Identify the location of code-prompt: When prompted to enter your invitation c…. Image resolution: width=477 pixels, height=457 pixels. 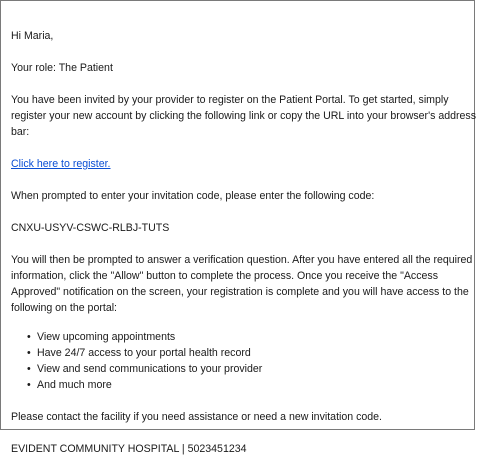
(193, 196).